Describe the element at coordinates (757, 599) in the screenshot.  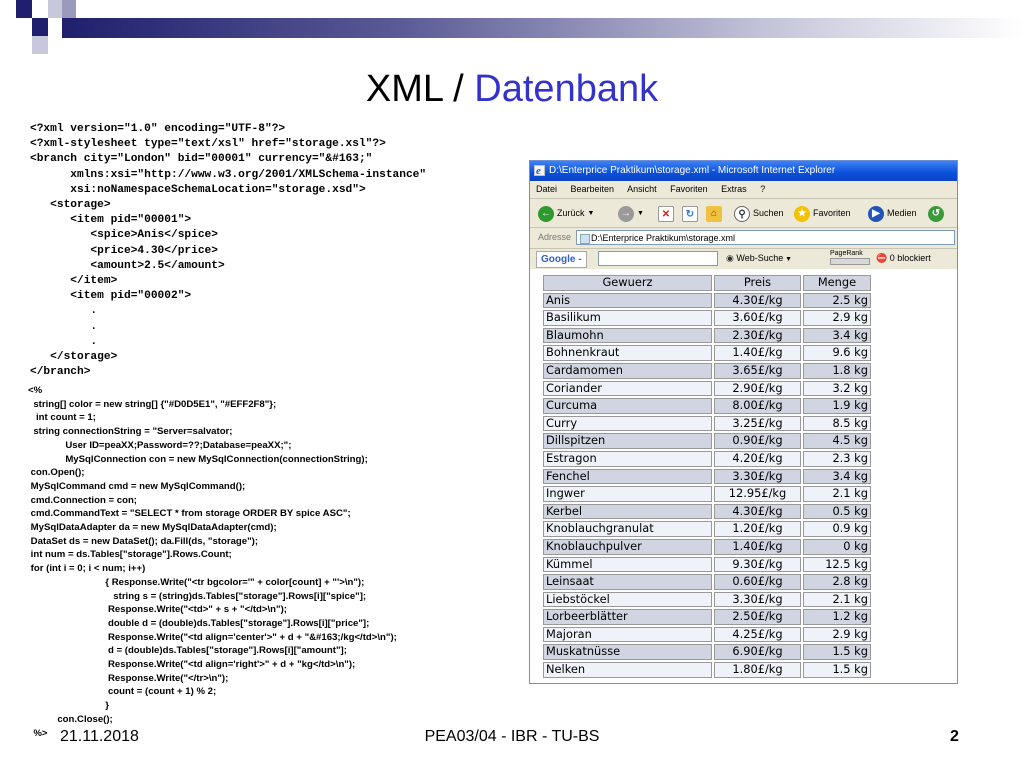
I see `price-cell: 3.30£/kg` at that location.